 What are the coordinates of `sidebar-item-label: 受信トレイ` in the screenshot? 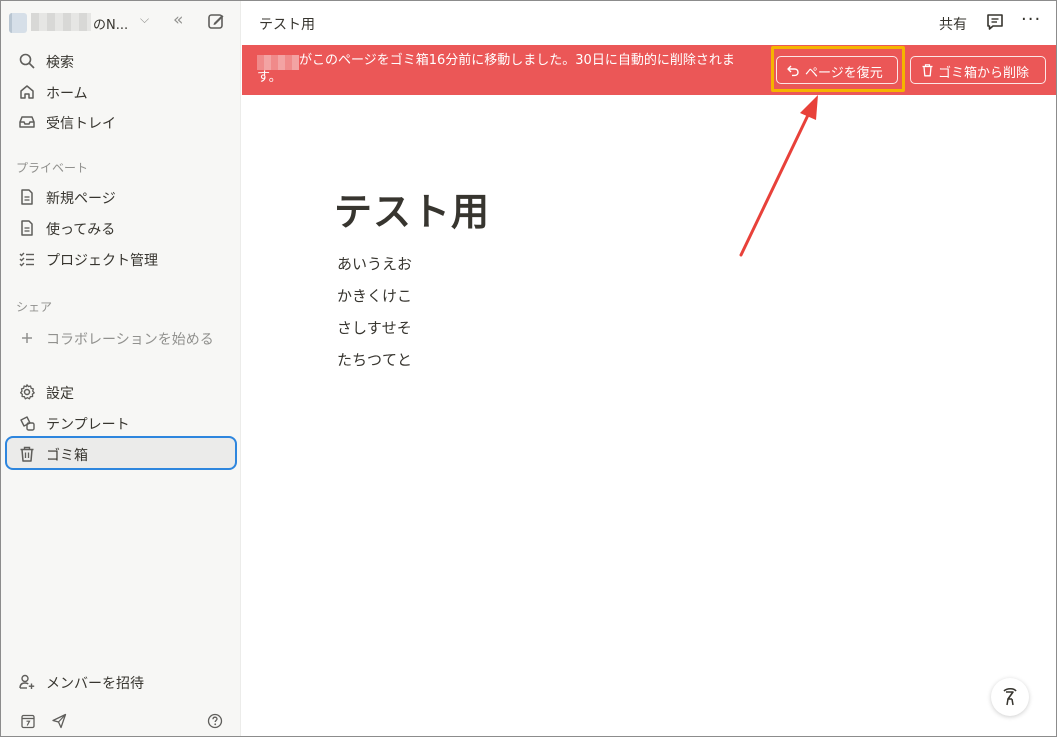 It's located at (81, 124).